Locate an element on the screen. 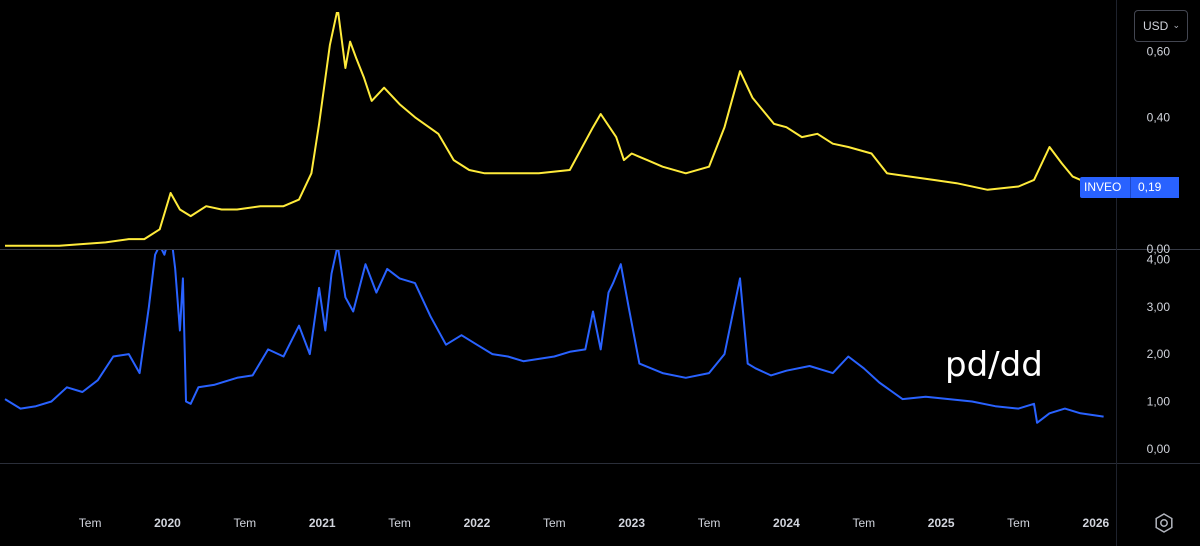 This screenshot has height=546, width=1200. y-tick-label: 1,00 is located at coordinates (1159, 401).